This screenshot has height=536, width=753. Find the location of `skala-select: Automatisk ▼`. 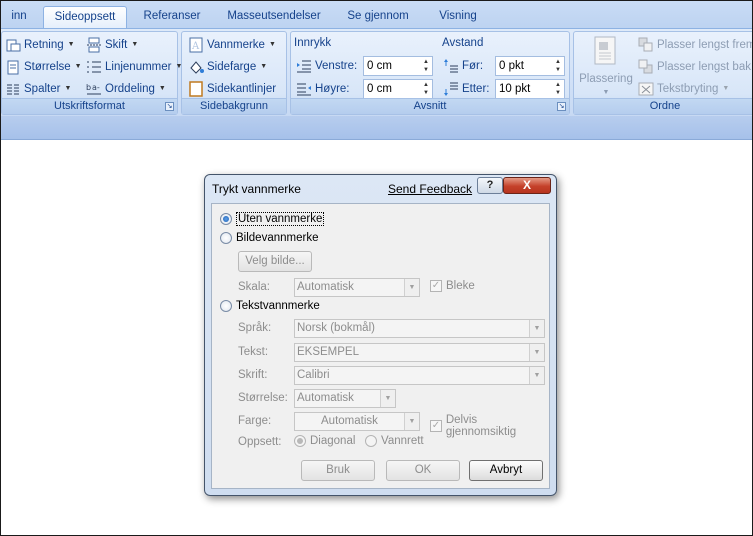

skala-select: Automatisk ▼ is located at coordinates (357, 287).